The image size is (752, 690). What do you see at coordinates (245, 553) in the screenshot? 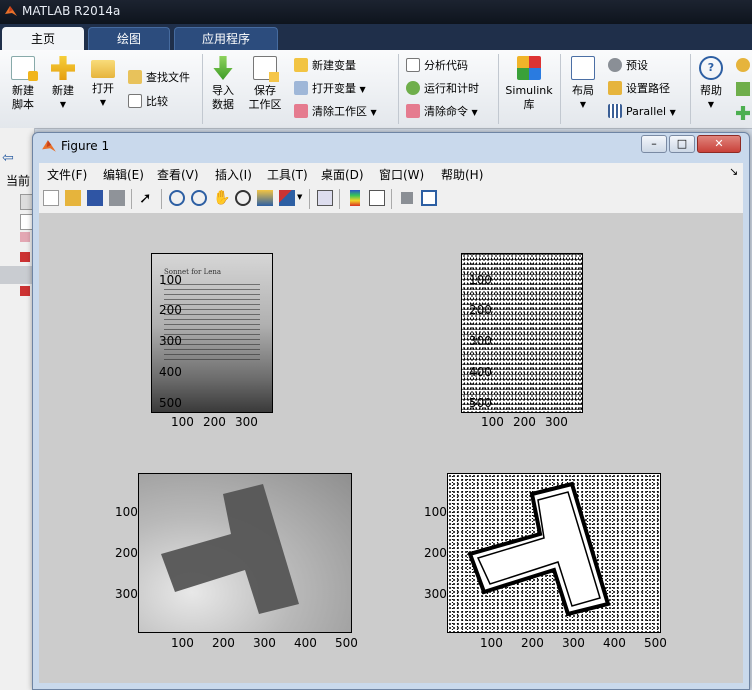
I see `axes-bottom-left-image` at bounding box center [245, 553].